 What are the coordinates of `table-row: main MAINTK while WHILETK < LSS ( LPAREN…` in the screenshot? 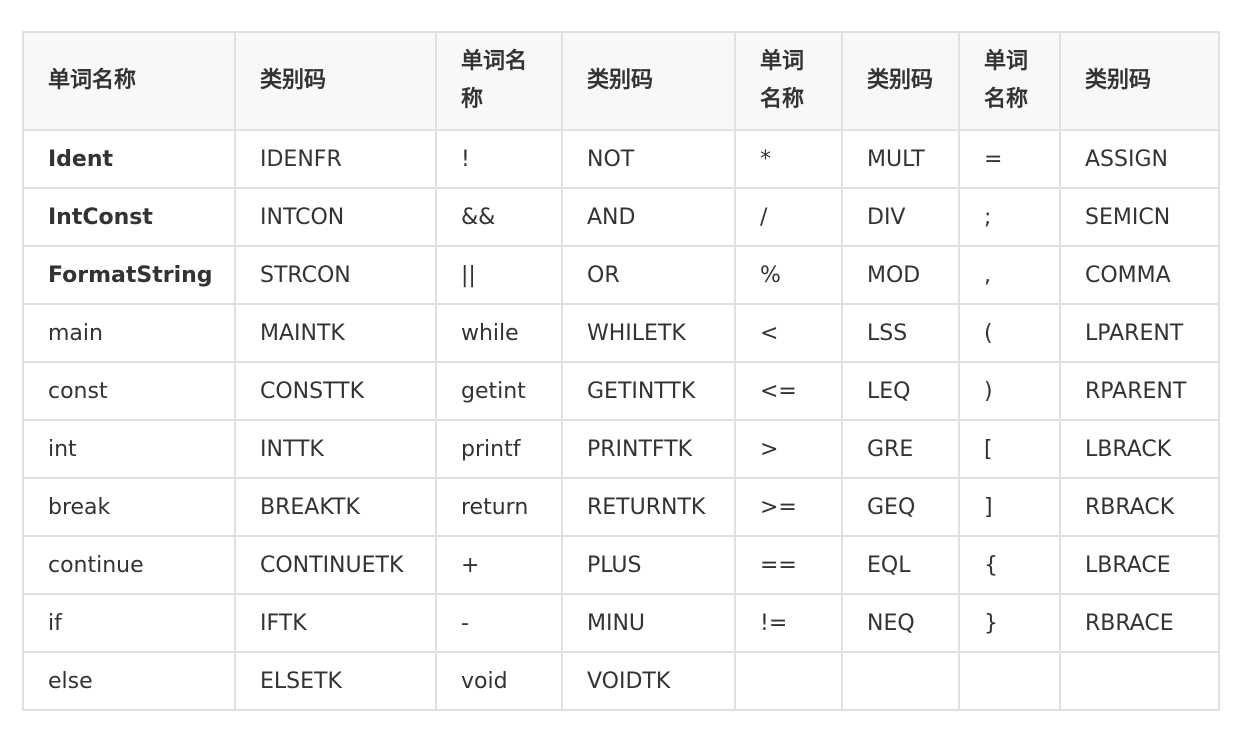 It's located at (621, 333).